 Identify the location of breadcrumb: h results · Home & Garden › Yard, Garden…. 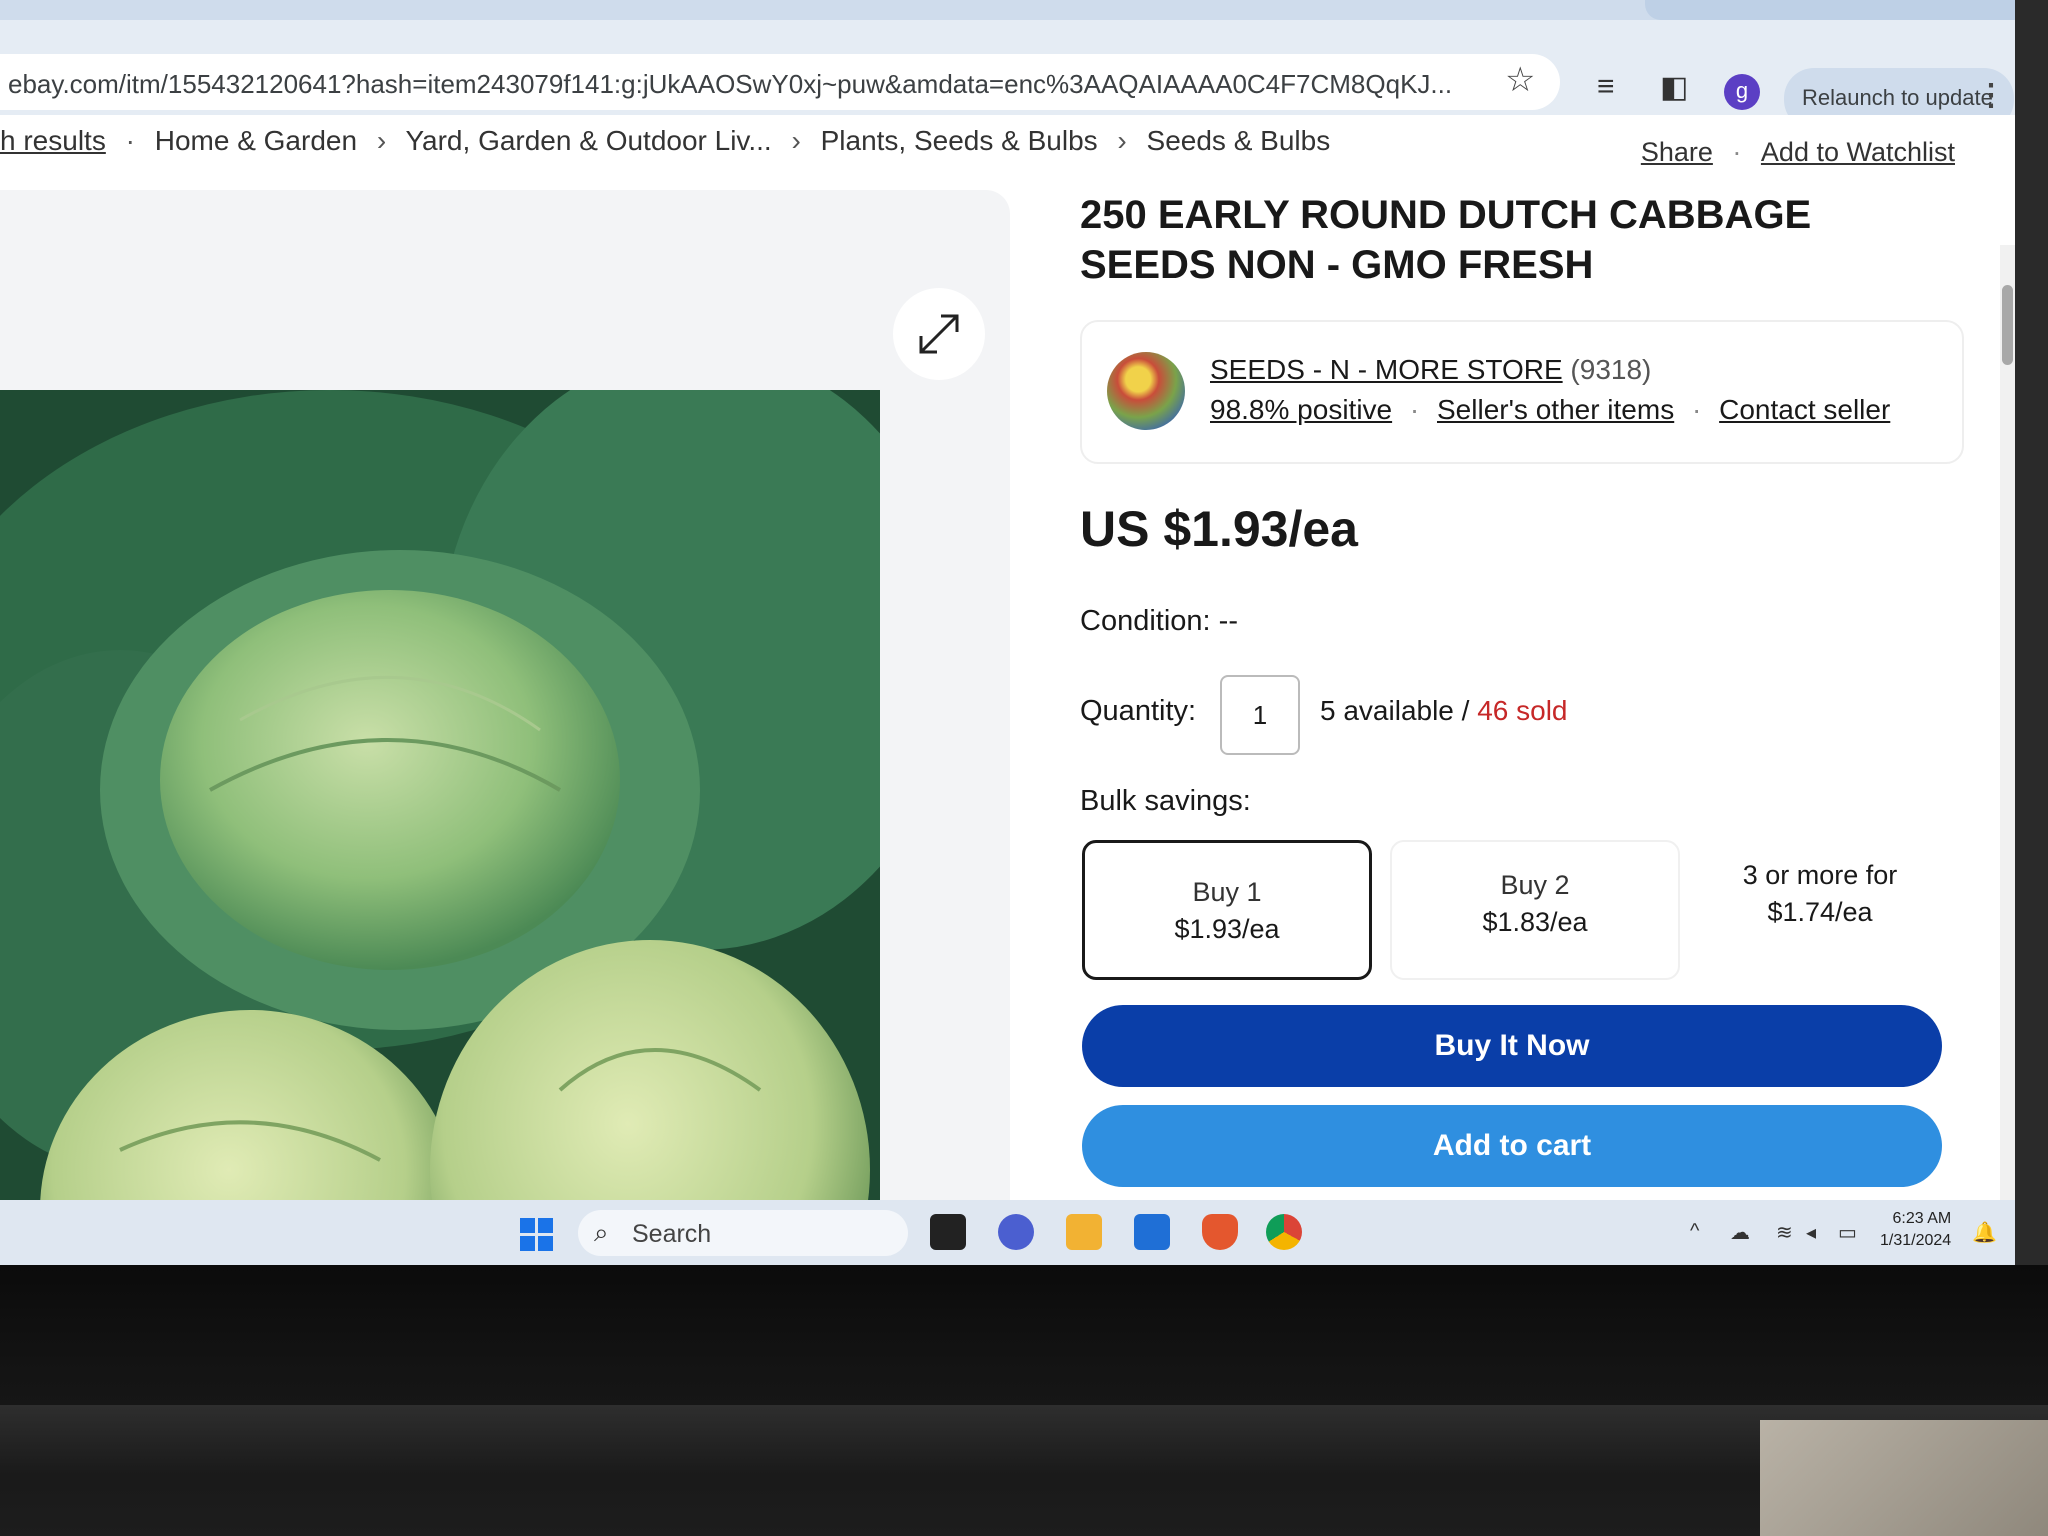
(671, 141).